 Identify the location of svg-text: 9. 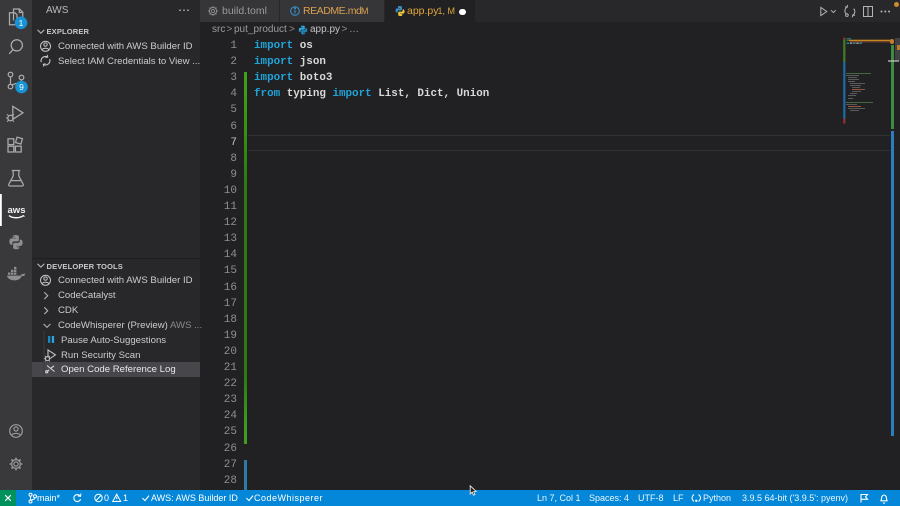
(21, 87).